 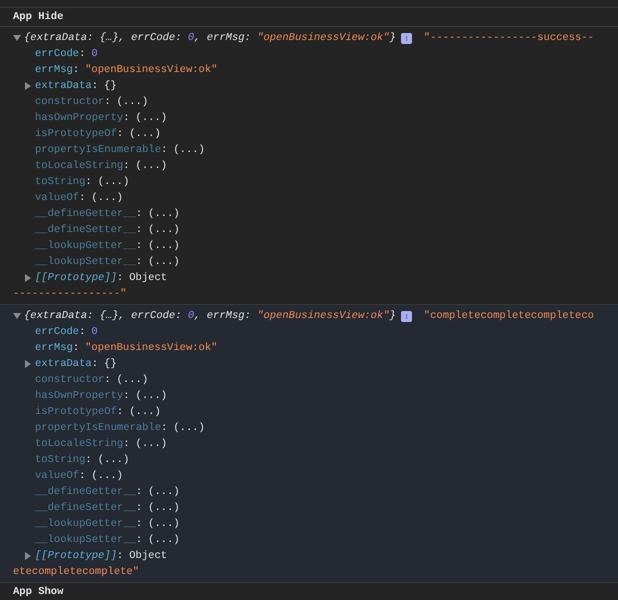 What do you see at coordinates (69, 294) in the screenshot?
I see `string-output: -----------------"` at bounding box center [69, 294].